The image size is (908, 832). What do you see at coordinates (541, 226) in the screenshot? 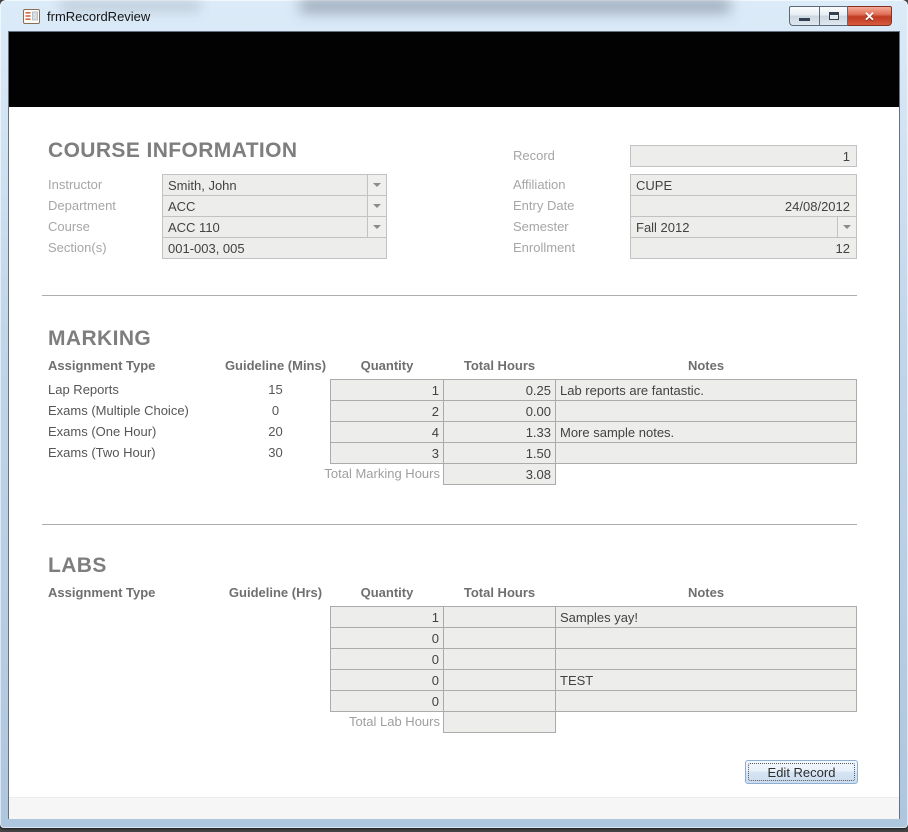
I see `semester-label: Semester` at bounding box center [541, 226].